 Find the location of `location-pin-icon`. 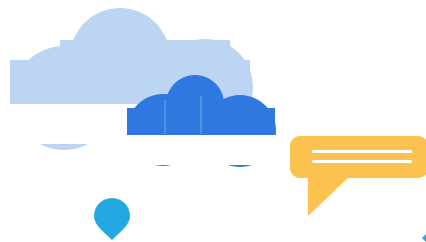

location-pin-icon is located at coordinates (112, 219).